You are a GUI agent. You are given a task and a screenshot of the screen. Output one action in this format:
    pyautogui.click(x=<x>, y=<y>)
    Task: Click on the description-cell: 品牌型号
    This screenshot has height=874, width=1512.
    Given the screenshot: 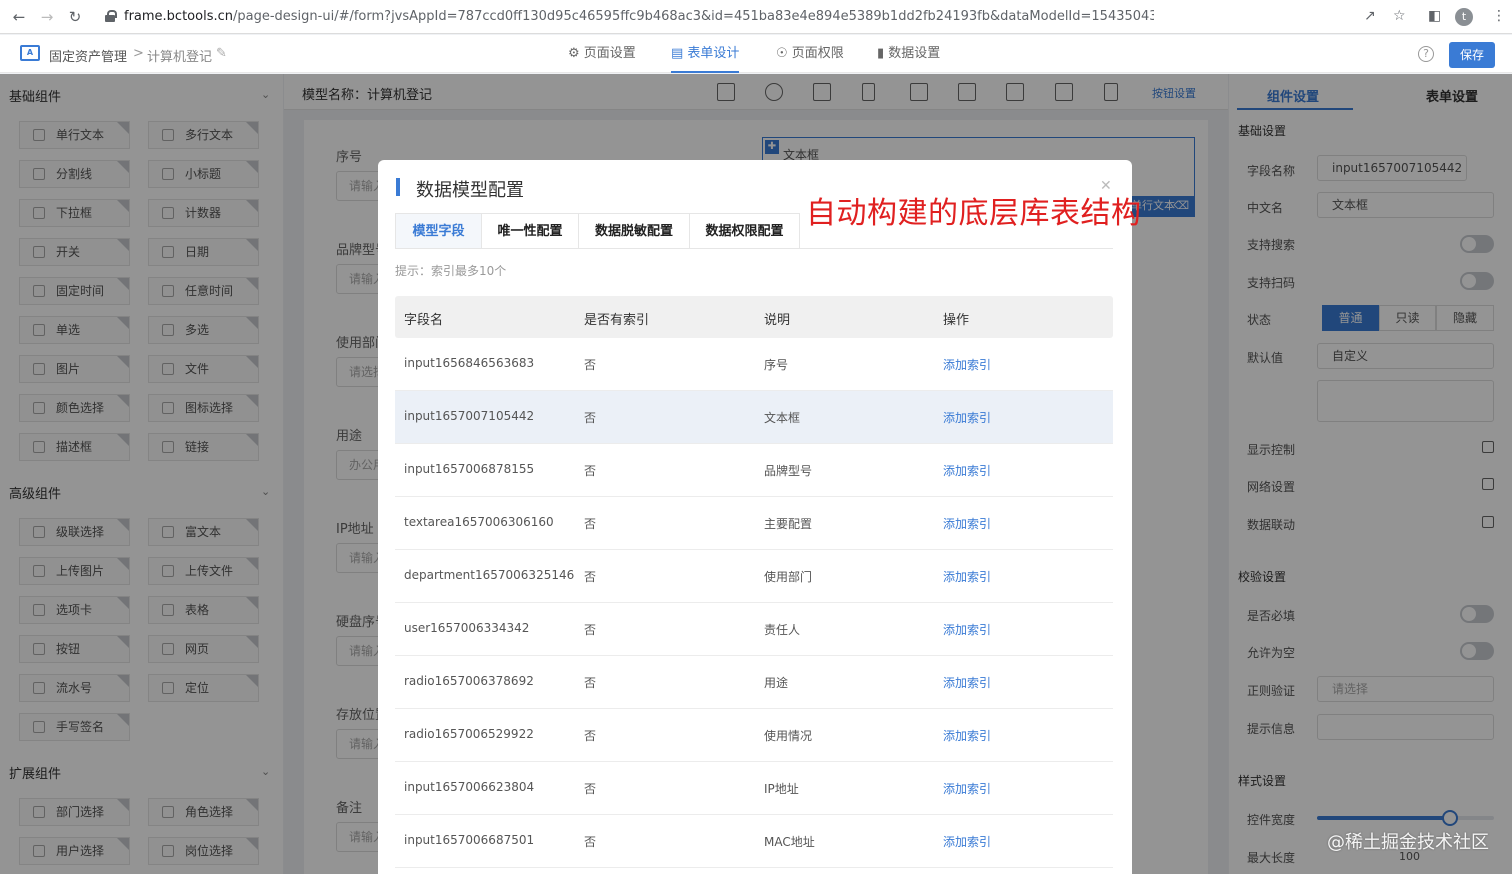 What is the action you would take?
    pyautogui.click(x=788, y=471)
    